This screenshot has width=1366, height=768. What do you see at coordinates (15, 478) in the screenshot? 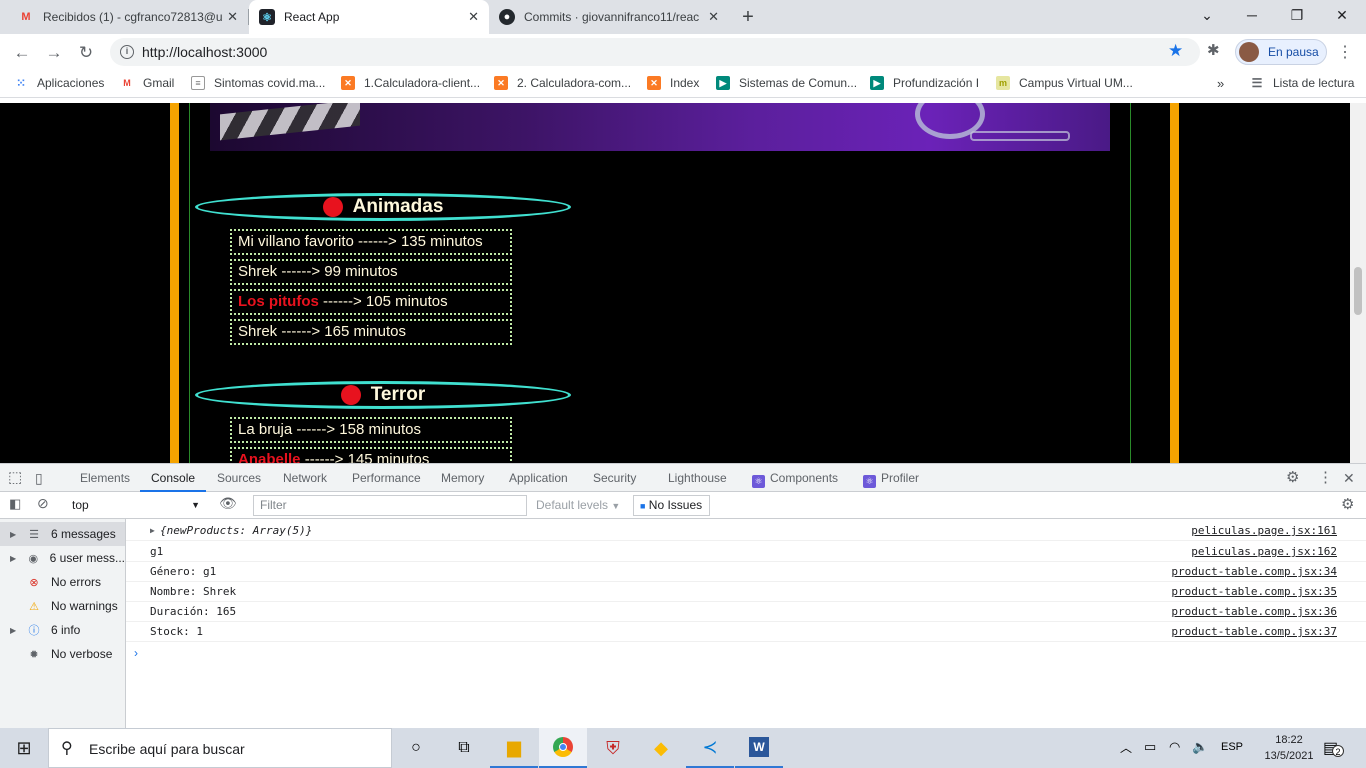
I see `inspect-element-icon: ⬚` at bounding box center [15, 478].